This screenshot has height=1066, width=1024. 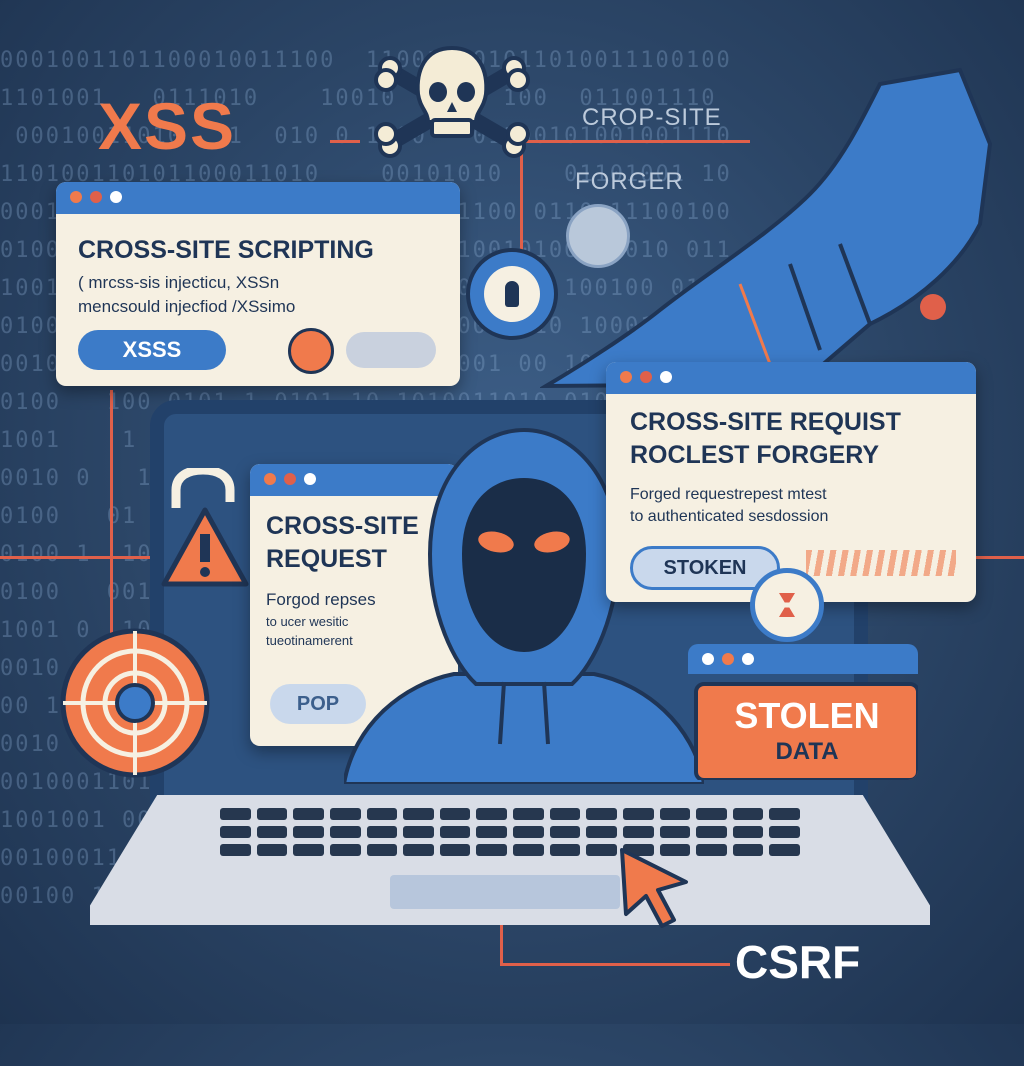 What do you see at coordinates (766, 228) in the screenshot?
I see `pointing-hand` at bounding box center [766, 228].